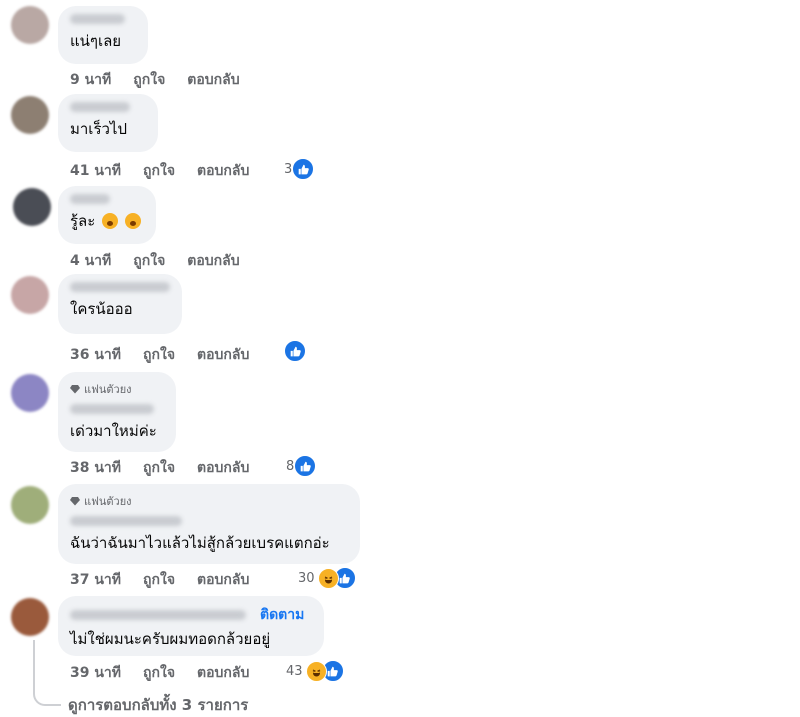 The height and width of the screenshot is (717, 800). I want to click on timestamp: 38 นาที, so click(95, 468).